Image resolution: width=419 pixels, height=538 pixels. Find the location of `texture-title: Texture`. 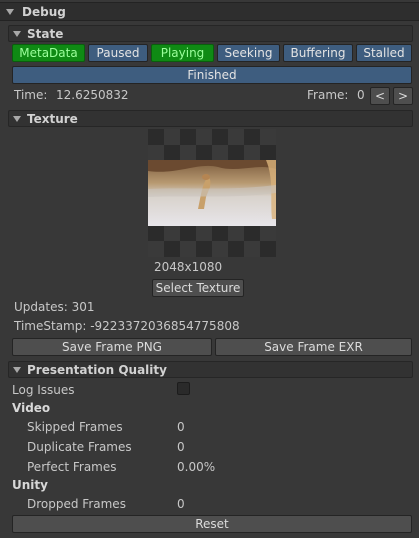

texture-title: Texture is located at coordinates (52, 118).